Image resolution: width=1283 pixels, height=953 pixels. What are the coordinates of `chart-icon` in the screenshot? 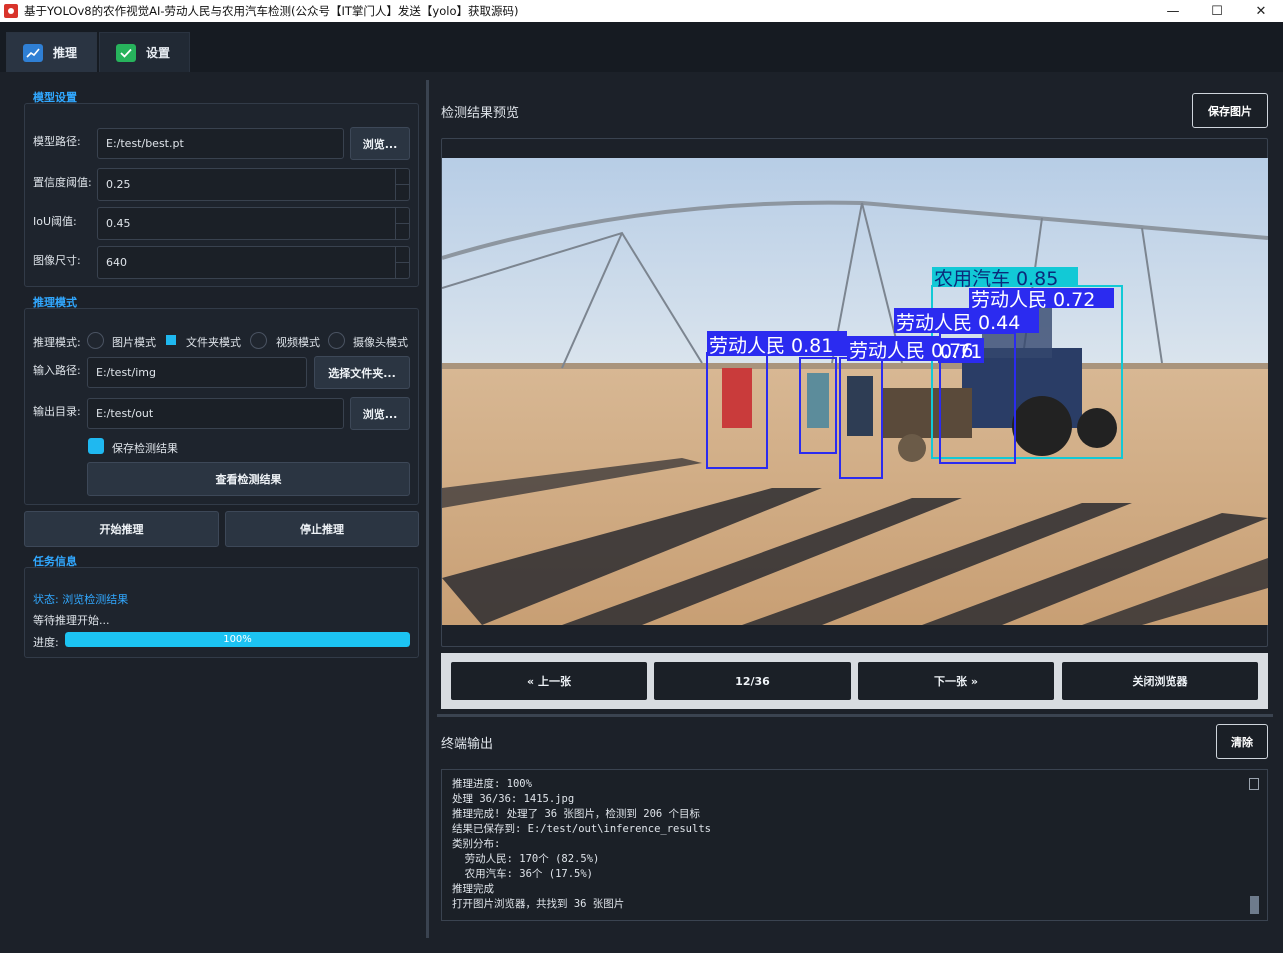 It's located at (33, 52).